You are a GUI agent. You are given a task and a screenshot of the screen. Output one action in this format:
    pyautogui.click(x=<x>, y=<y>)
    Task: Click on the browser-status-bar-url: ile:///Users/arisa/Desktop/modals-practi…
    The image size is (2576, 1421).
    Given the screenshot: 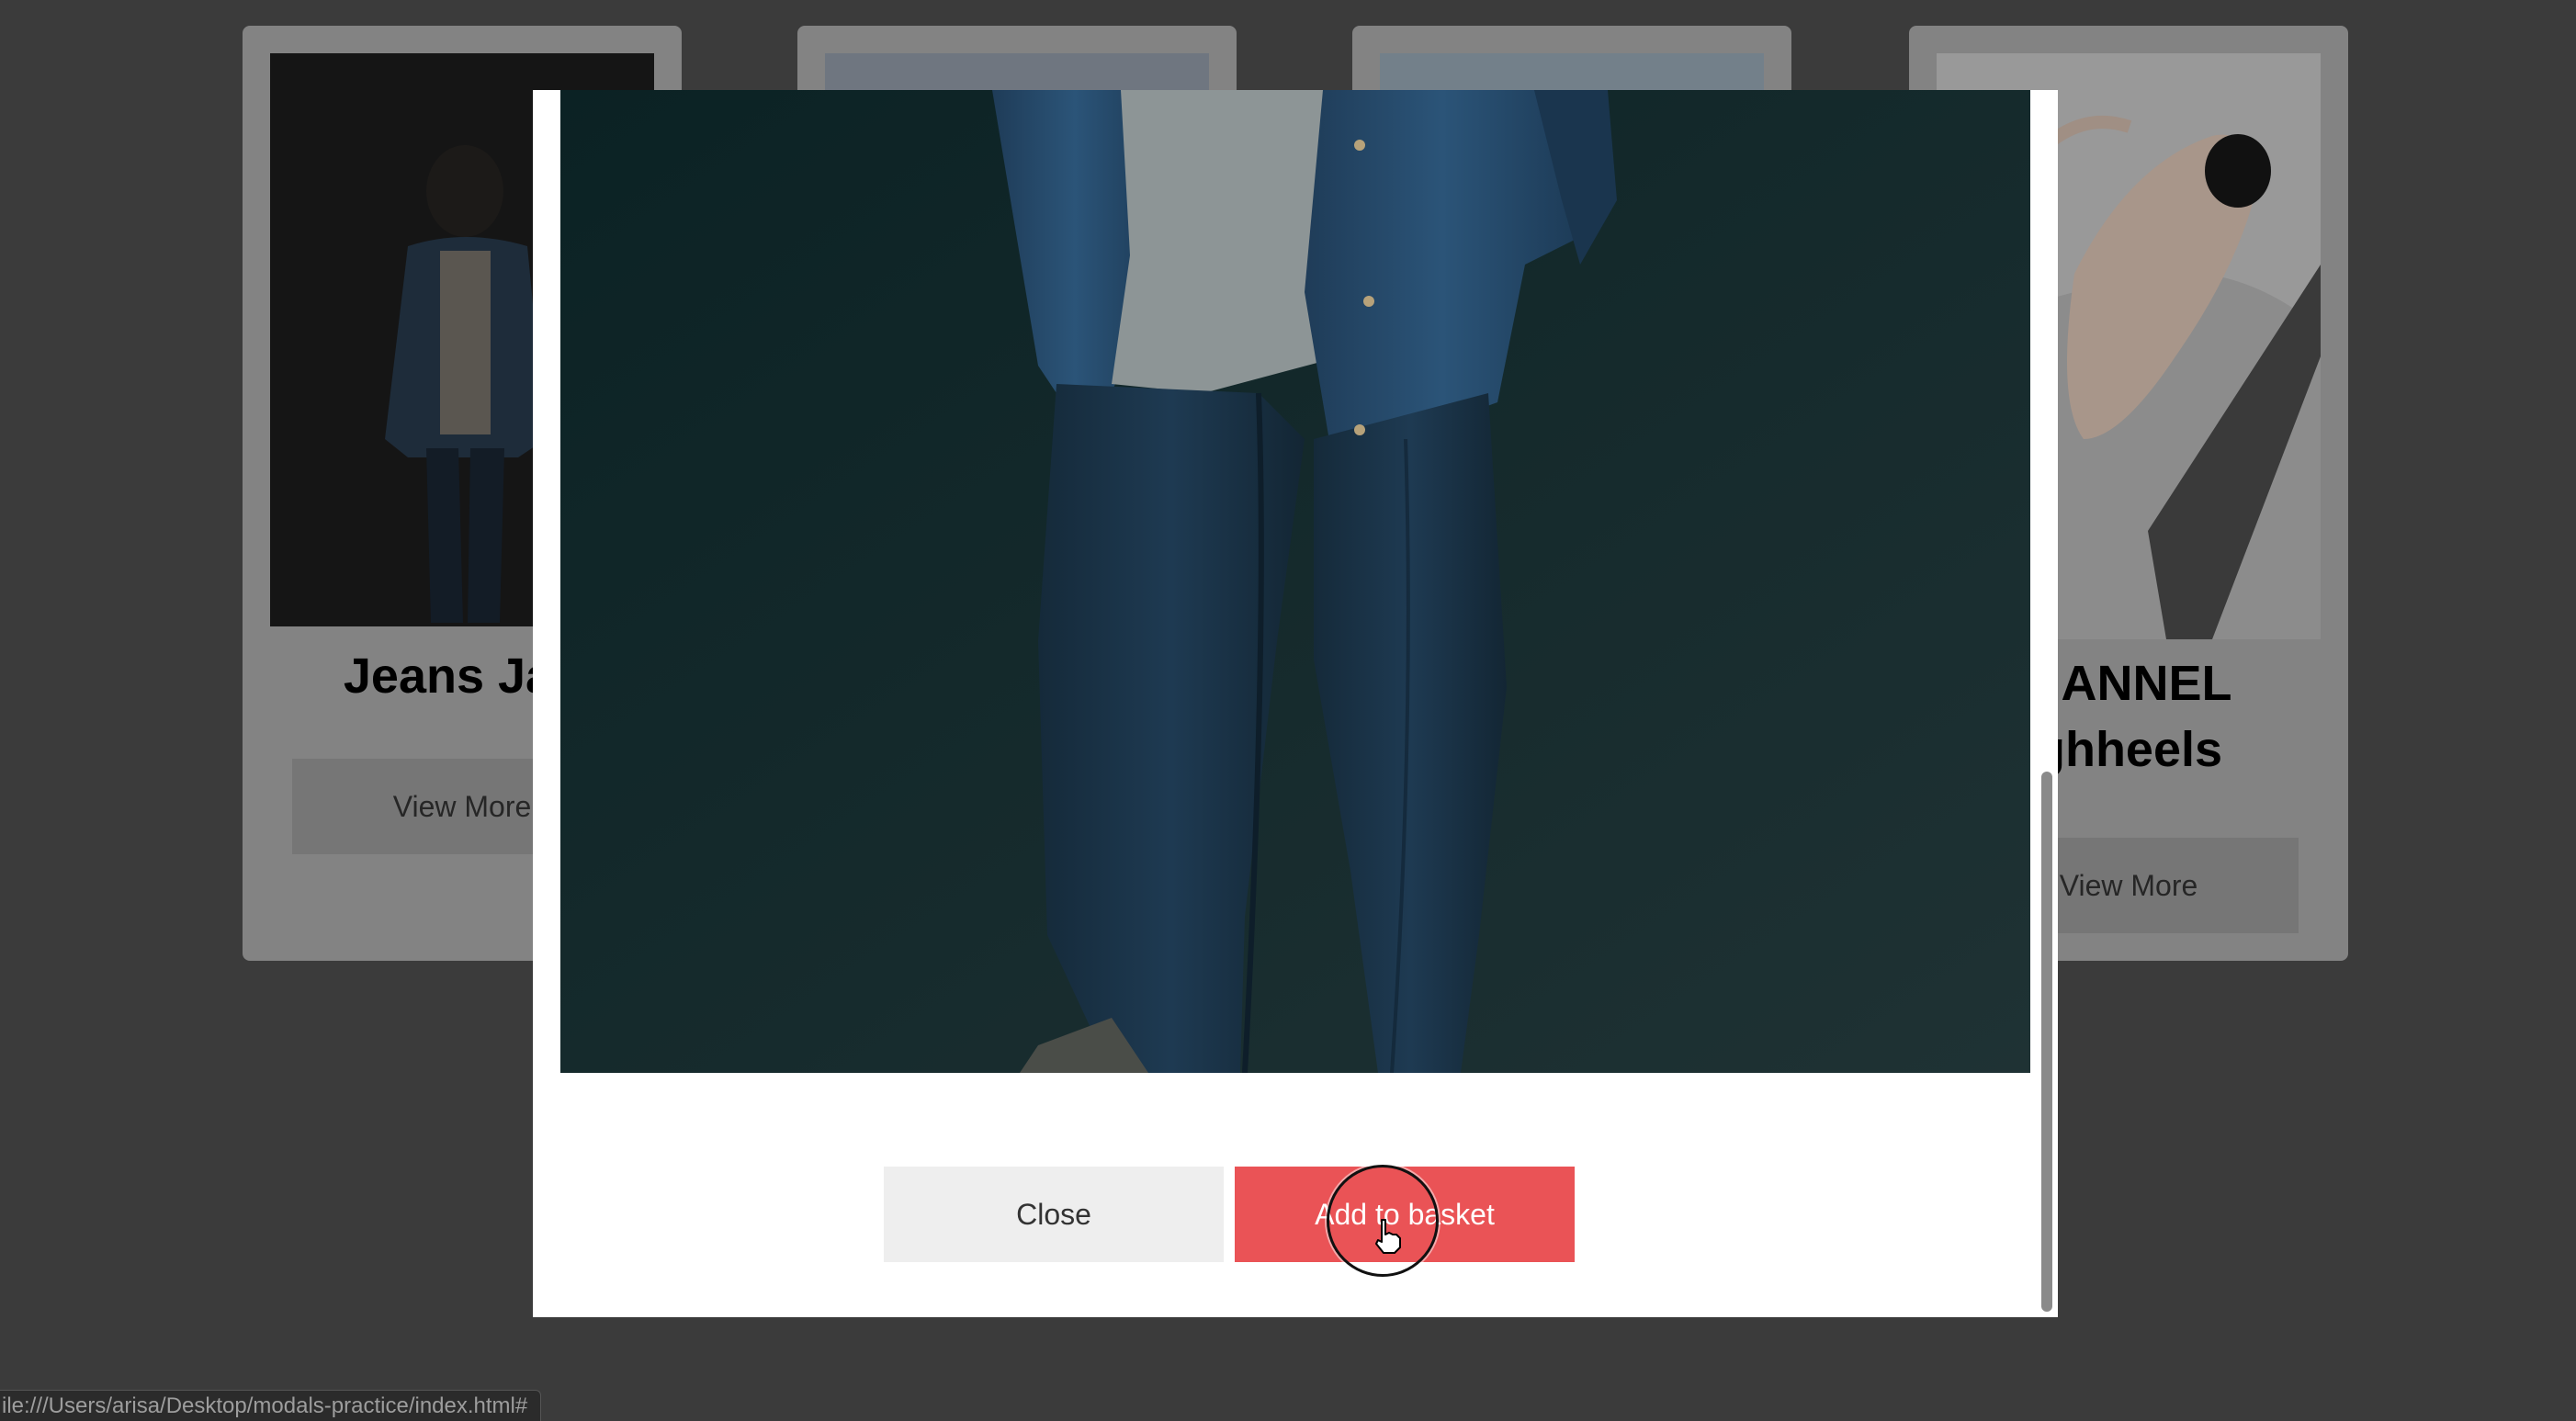 What is the action you would take?
    pyautogui.click(x=271, y=1405)
    